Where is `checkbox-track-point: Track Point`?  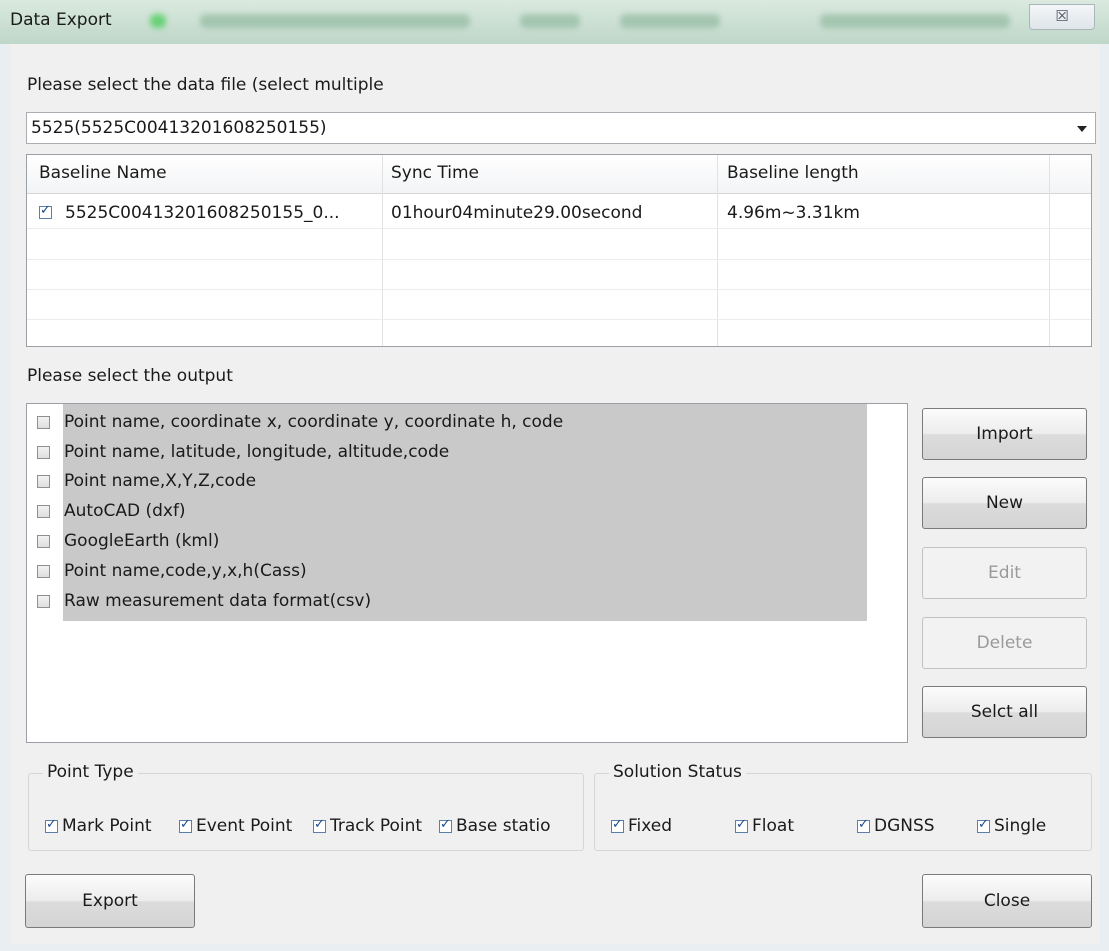
checkbox-track-point: Track Point is located at coordinates (367, 826).